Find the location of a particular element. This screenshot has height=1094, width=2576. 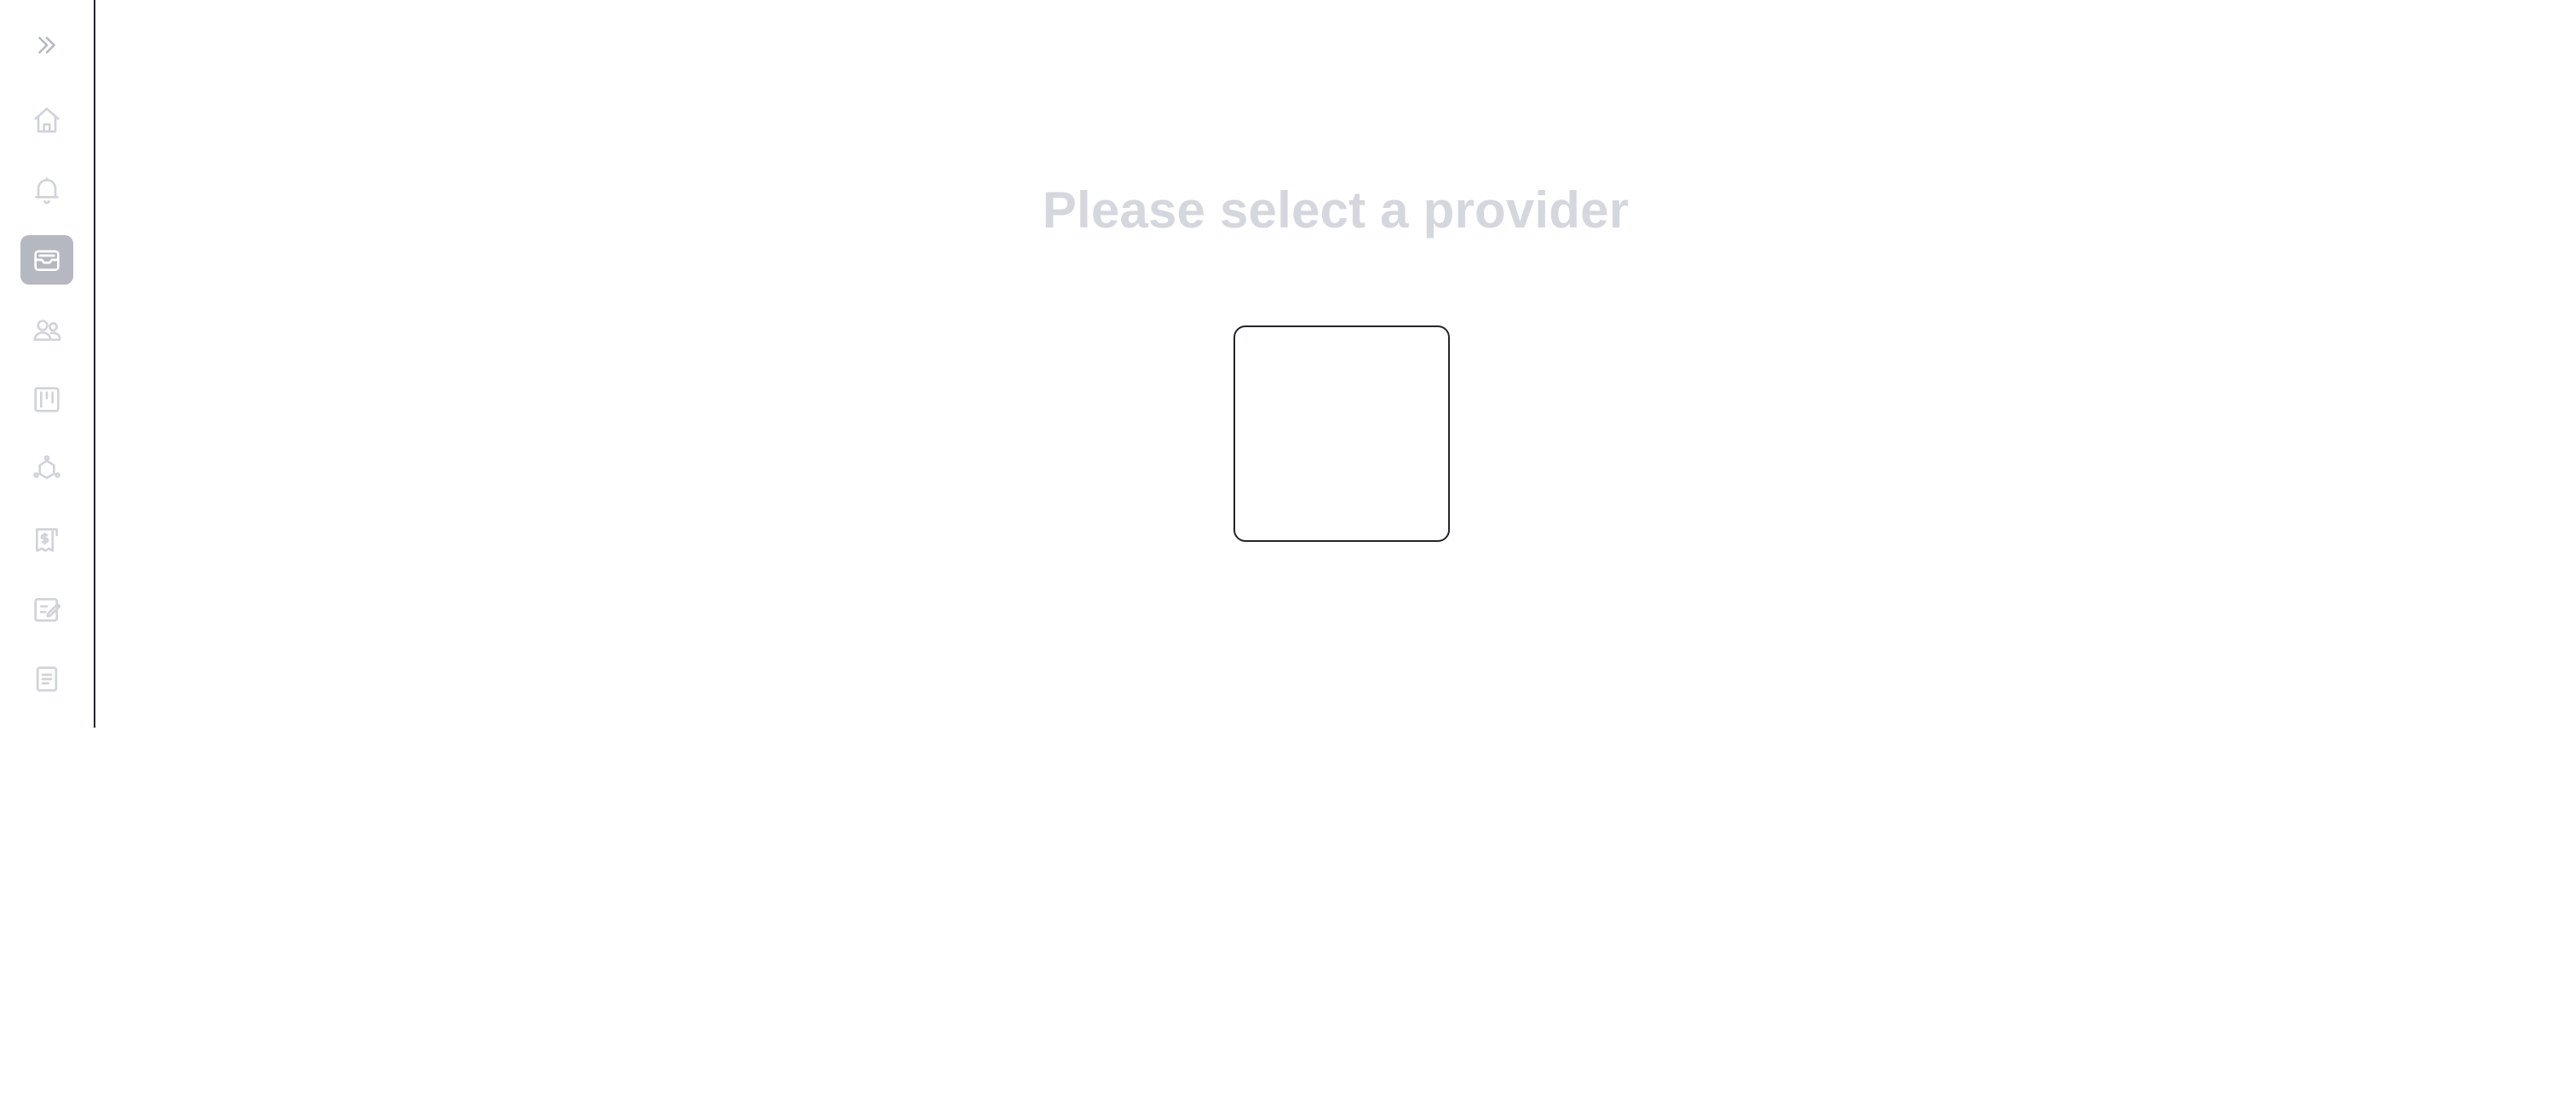

sidebar-item-notes is located at coordinates (46, 609).